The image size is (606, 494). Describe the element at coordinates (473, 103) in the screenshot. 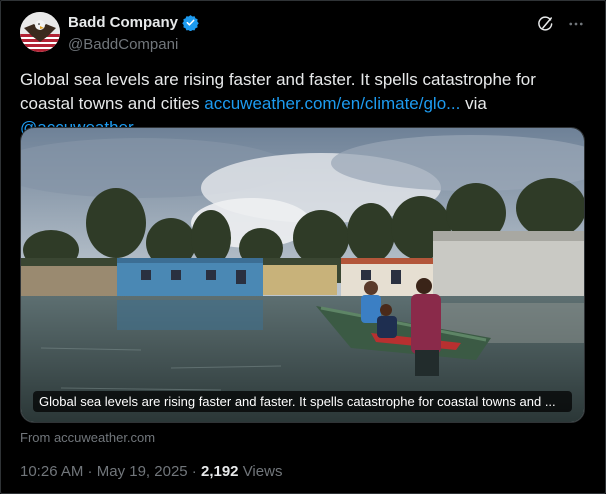

I see `via-text: via` at that location.